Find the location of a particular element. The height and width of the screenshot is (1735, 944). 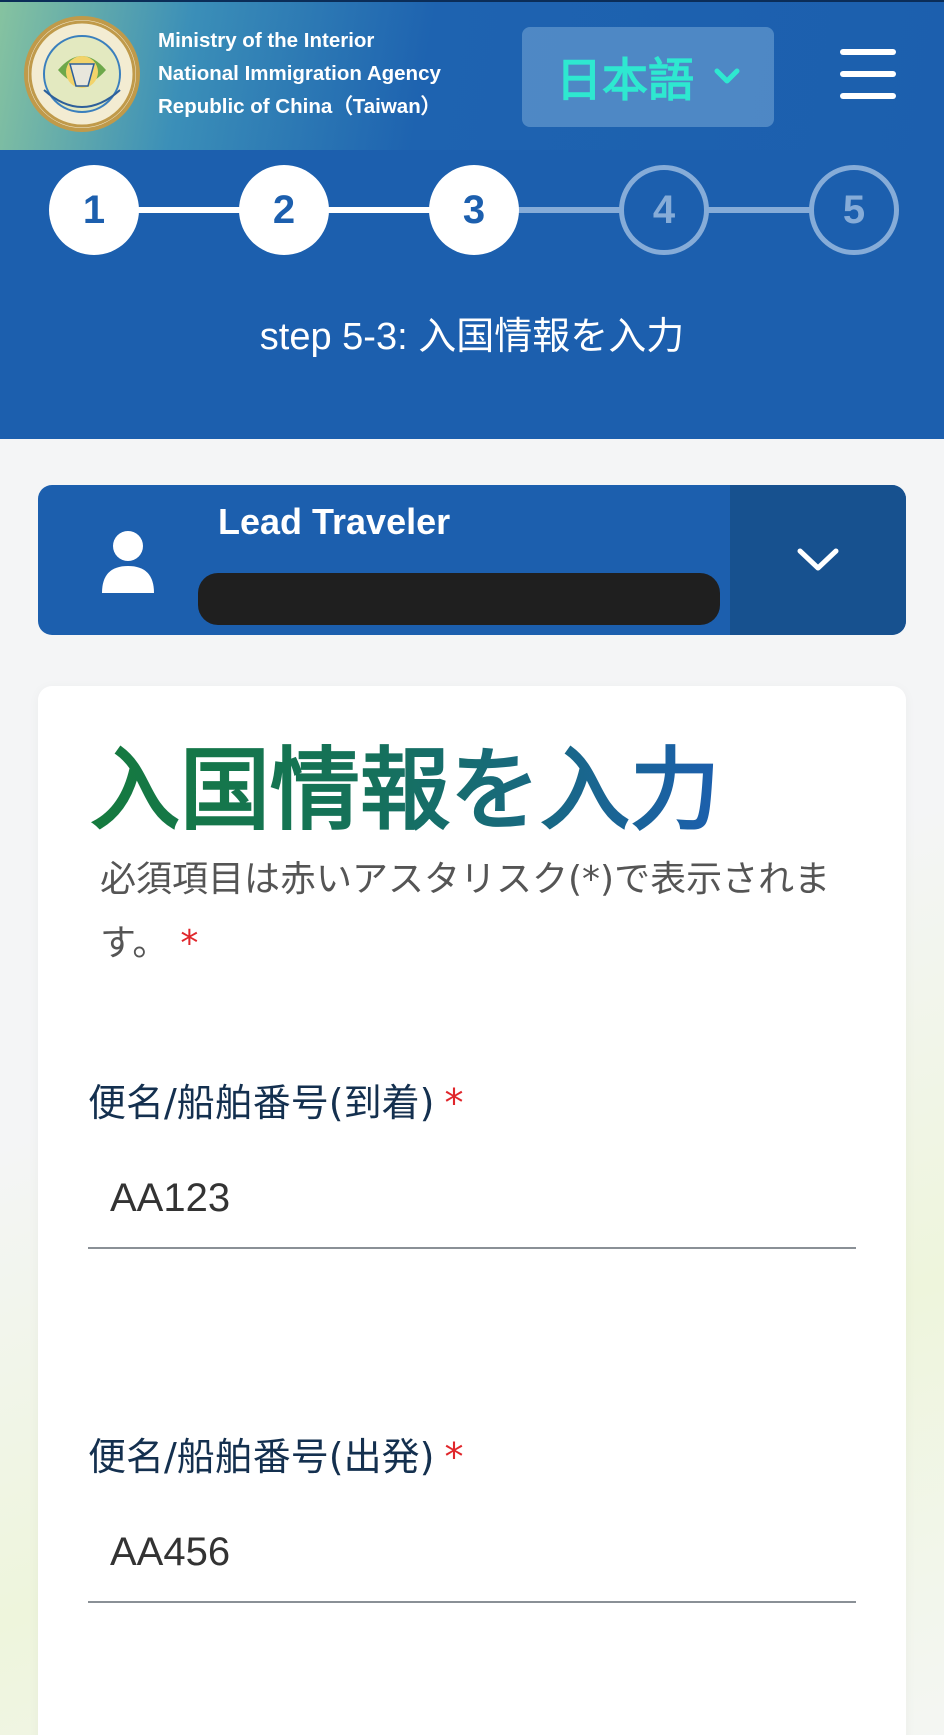

arrival-flight-label: 便名/船舶番号(到着) * is located at coordinates (275, 1099).